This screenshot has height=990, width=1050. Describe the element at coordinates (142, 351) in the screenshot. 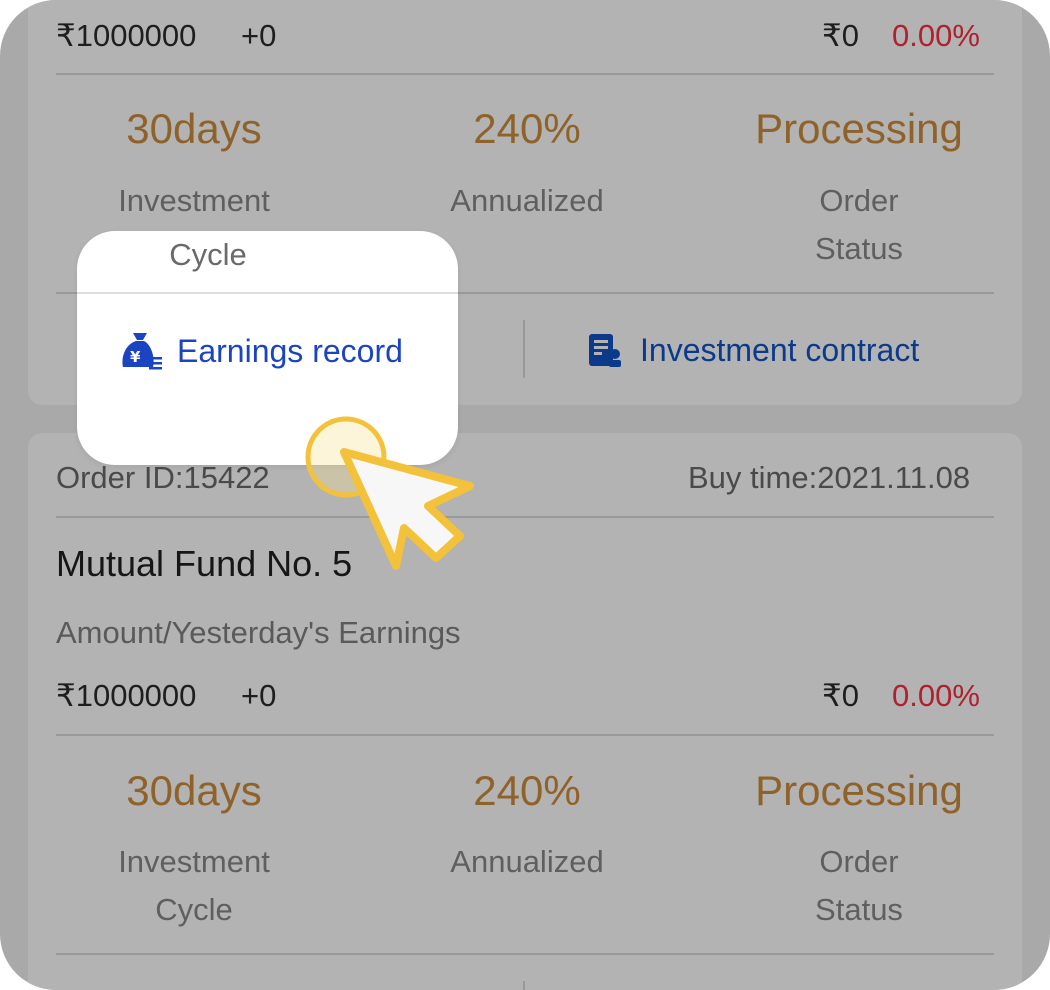

I see `money-bag-yen-icon: ¥` at that location.